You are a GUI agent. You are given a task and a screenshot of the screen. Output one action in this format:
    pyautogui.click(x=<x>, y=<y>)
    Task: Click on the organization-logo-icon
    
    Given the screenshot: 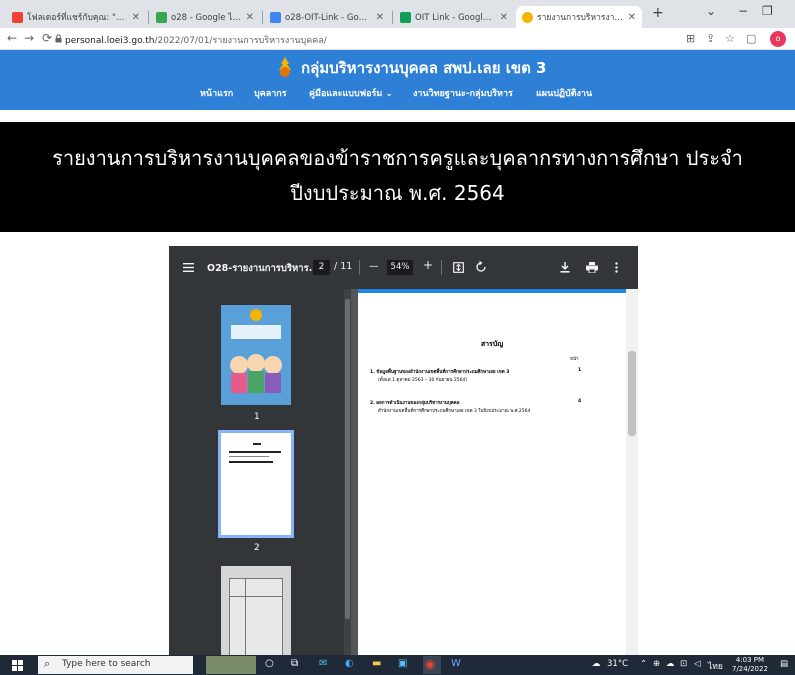 What is the action you would take?
    pyautogui.click(x=285, y=67)
    